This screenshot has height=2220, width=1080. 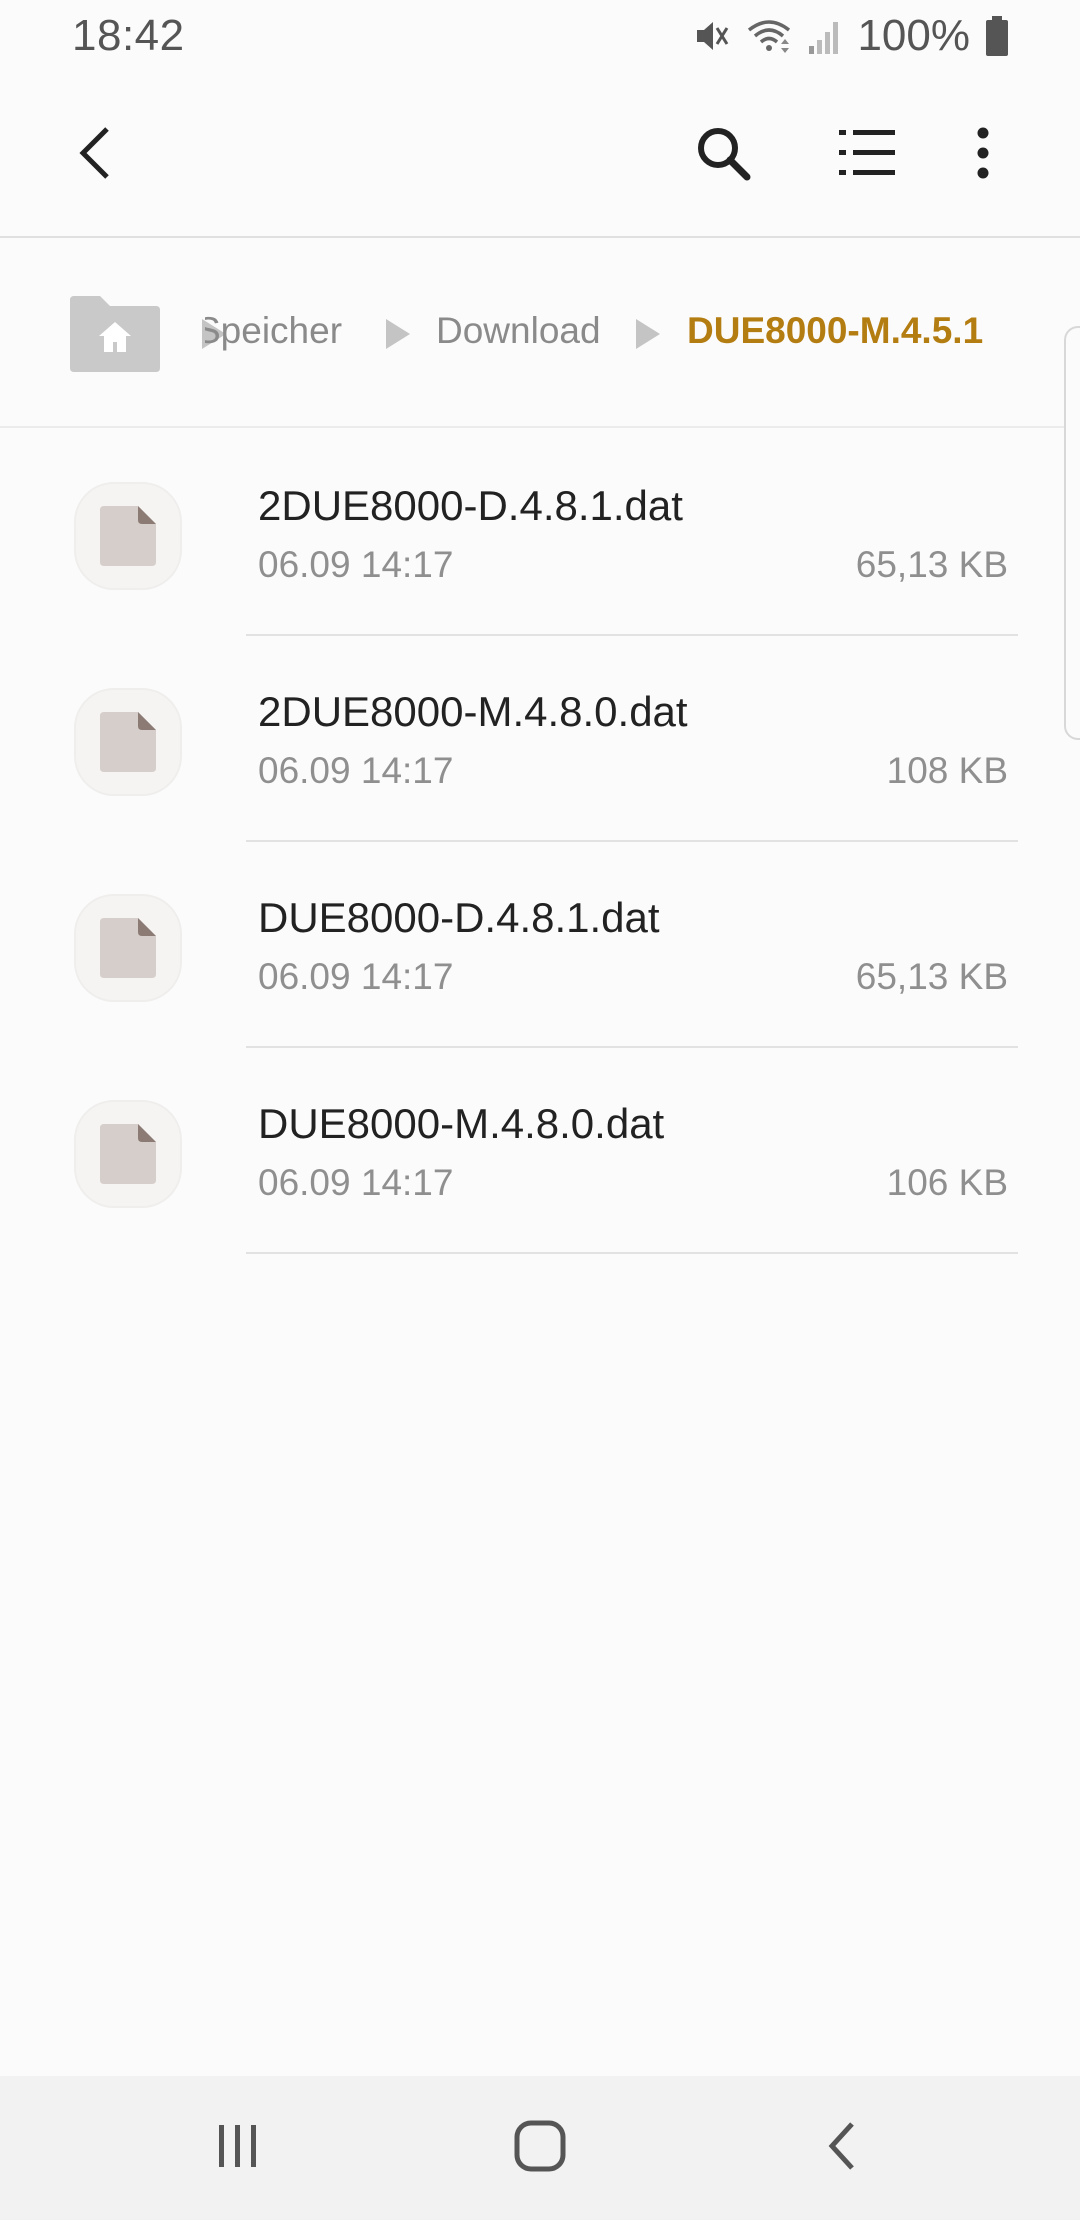 What do you see at coordinates (769, 36) in the screenshot?
I see `wifi-icon` at bounding box center [769, 36].